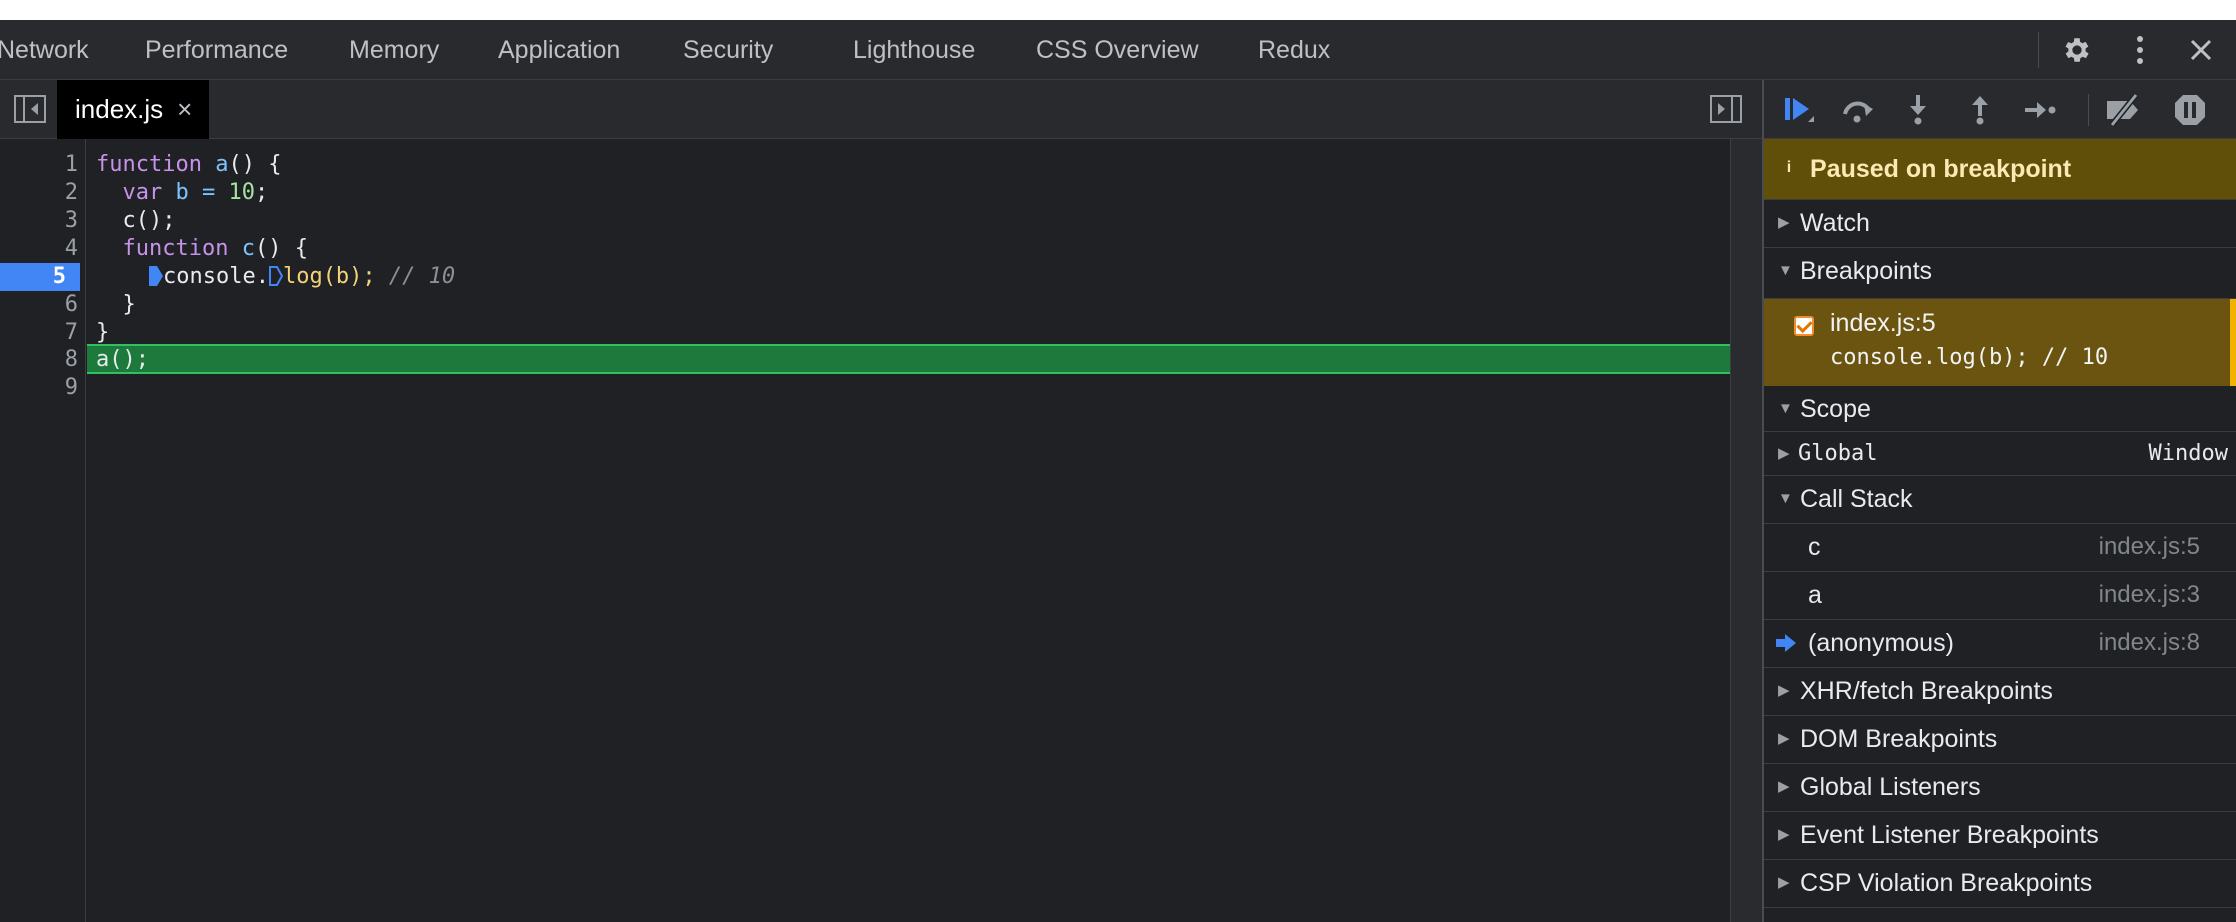  What do you see at coordinates (39, 360) in the screenshot?
I see `line-number: 8` at bounding box center [39, 360].